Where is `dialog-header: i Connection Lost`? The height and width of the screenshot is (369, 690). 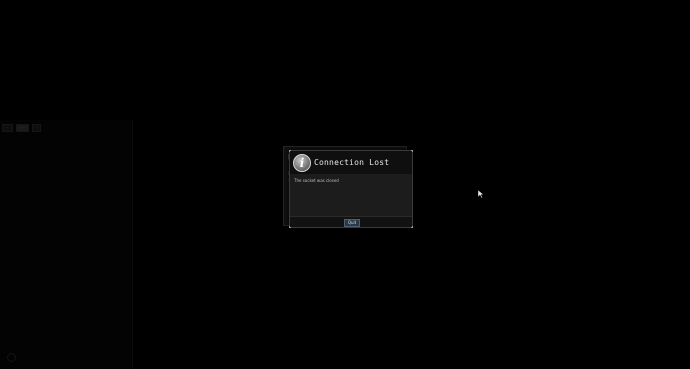
dialog-header: i Connection Lost is located at coordinates (351, 162).